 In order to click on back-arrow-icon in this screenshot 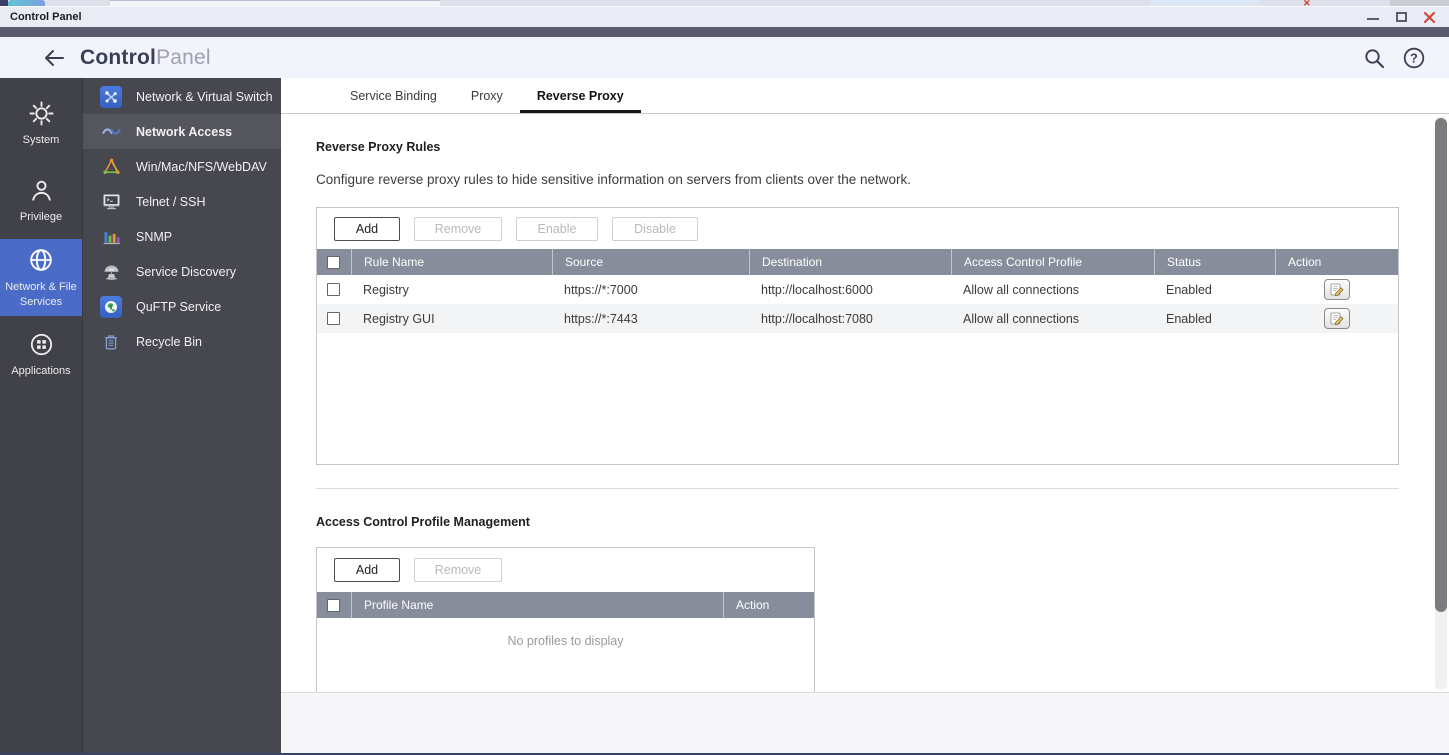, I will do `click(54, 57)`.